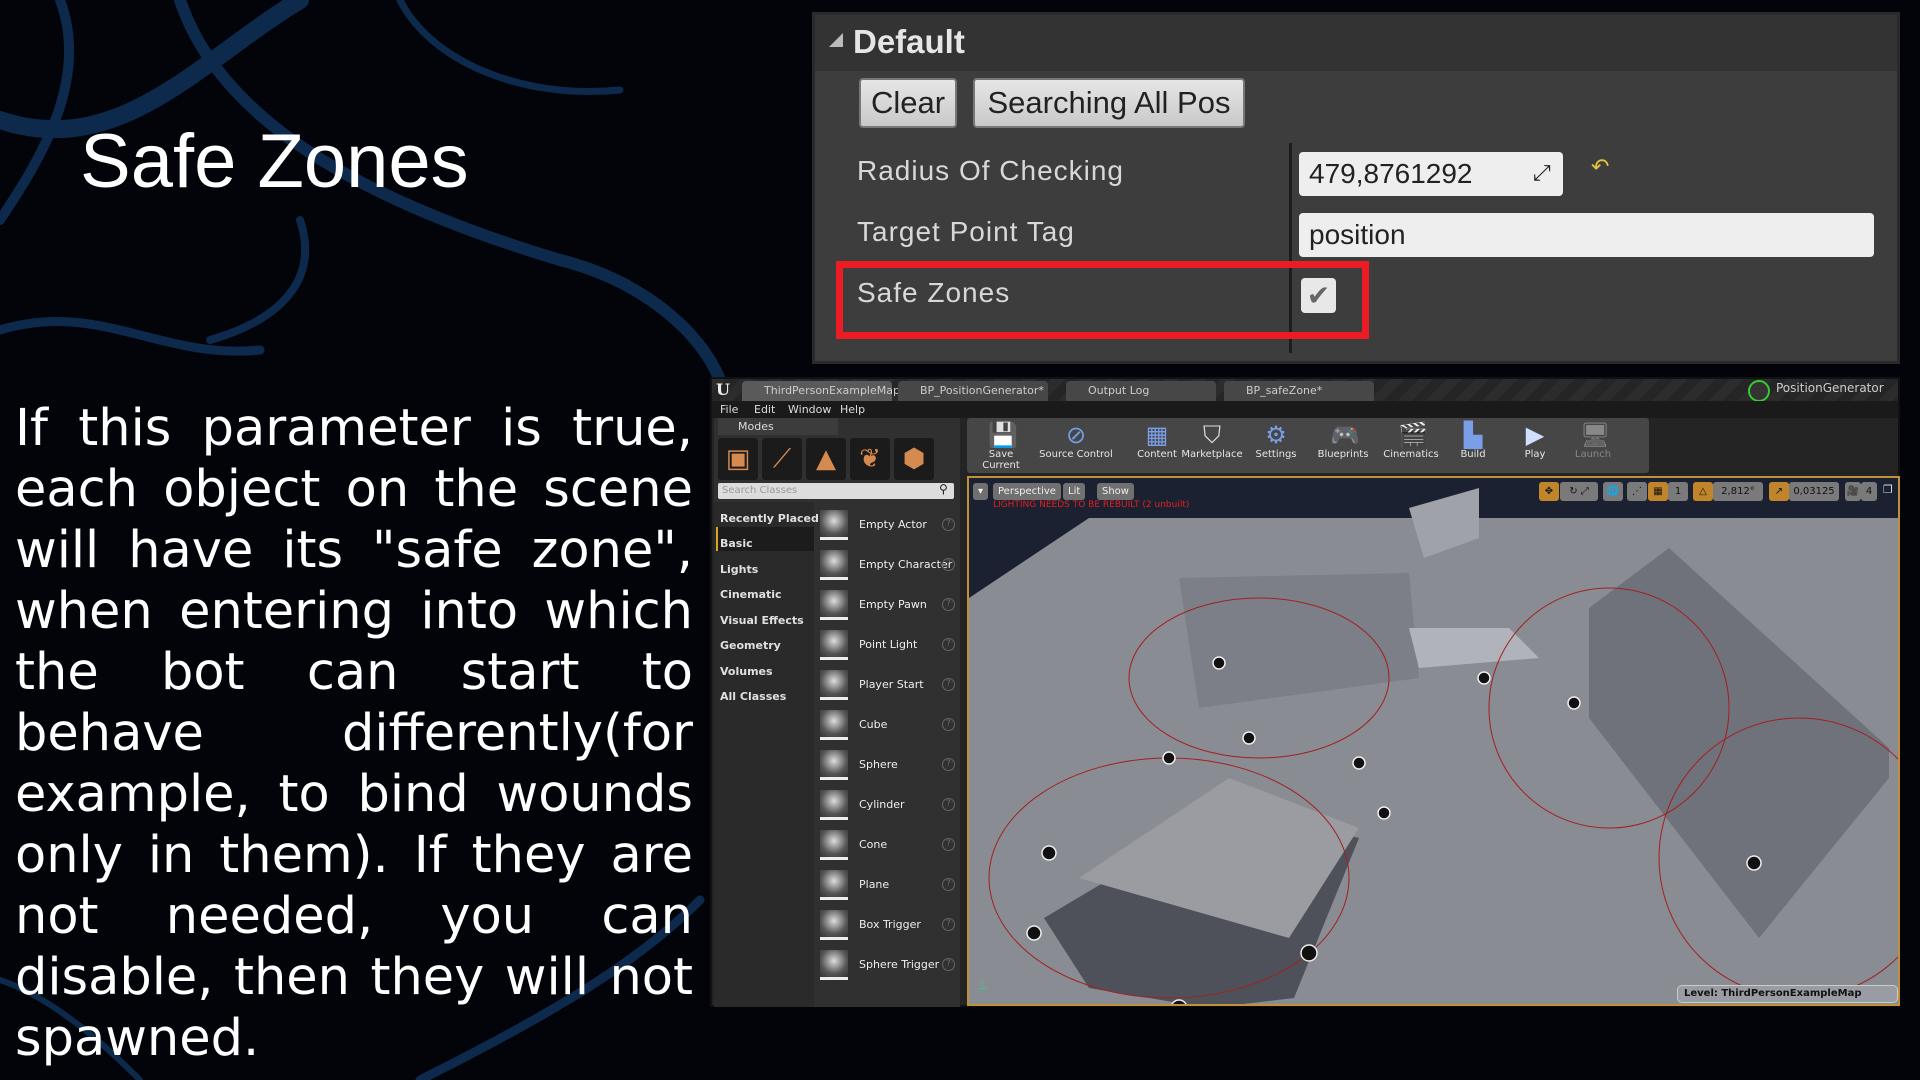 Image resolution: width=1920 pixels, height=1080 pixels. What do you see at coordinates (1411, 446) in the screenshot?
I see `cinematics-button: 🎬 Cinematics` at bounding box center [1411, 446].